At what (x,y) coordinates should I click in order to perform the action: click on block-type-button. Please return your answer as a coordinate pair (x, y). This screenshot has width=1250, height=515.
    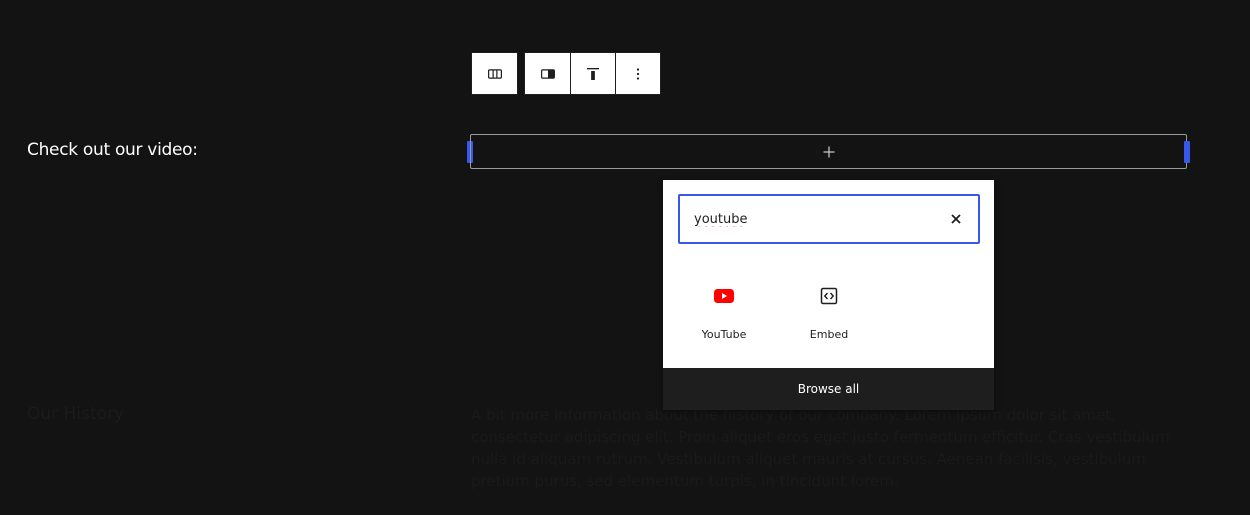
    Looking at the image, I should click on (494, 73).